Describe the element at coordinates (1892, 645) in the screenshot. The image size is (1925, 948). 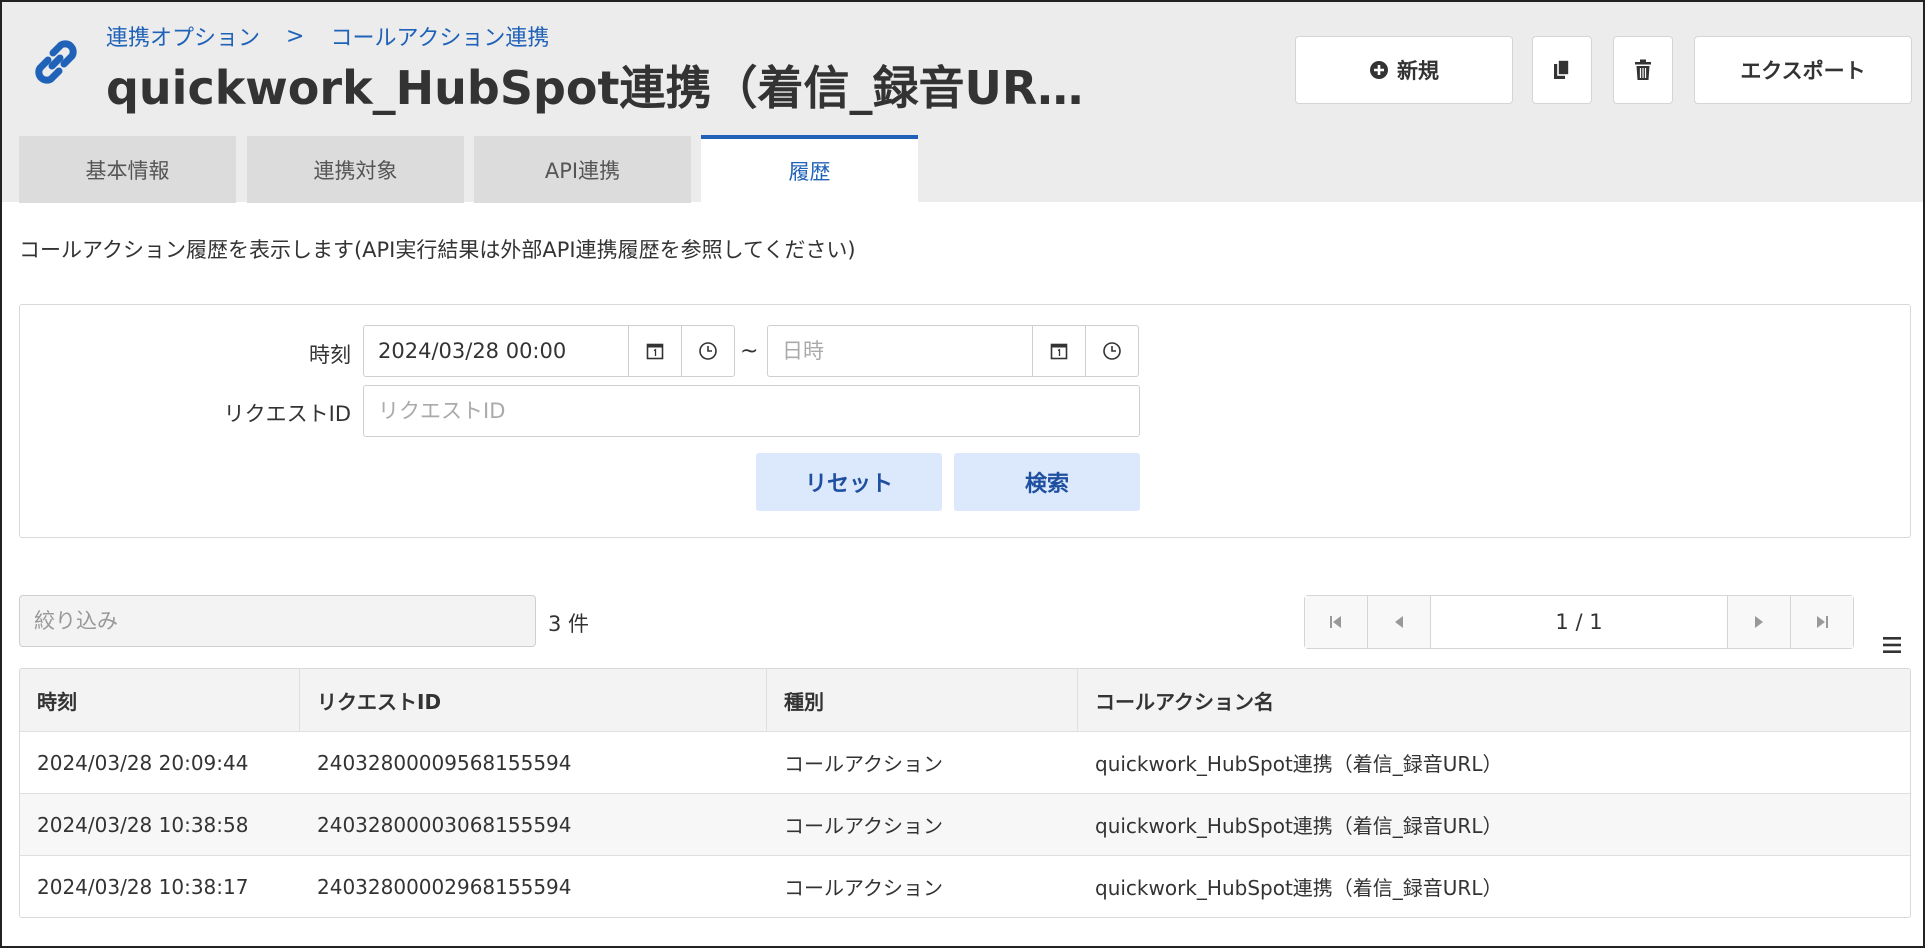
I see `column-menu-icon` at that location.